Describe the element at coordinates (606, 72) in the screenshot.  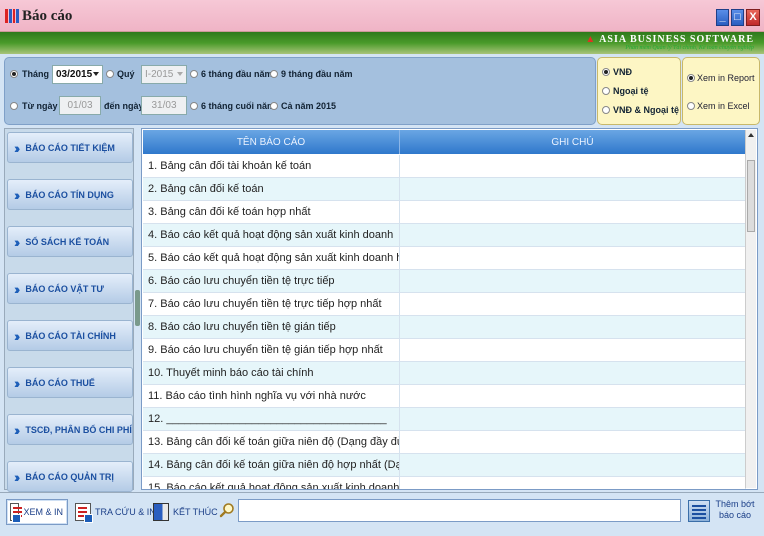
I see `currency-vnd-radio` at that location.